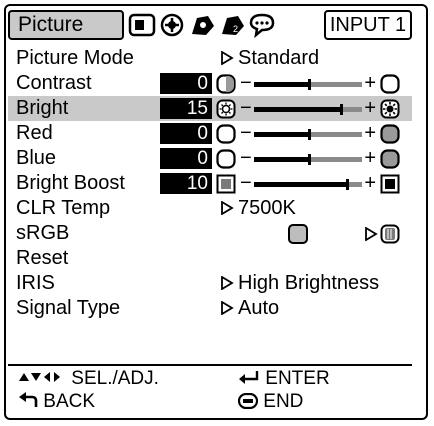  Describe the element at coordinates (115, 378) in the screenshot. I see `sel-adj-label: SEL./ADJ.` at that location.